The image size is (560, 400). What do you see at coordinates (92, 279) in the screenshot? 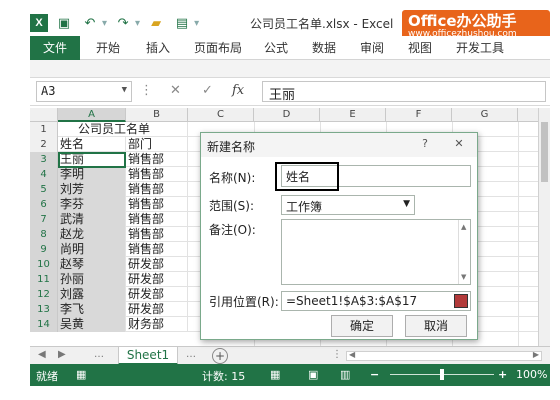
I see `cell-a: 孙丽` at bounding box center [92, 279].